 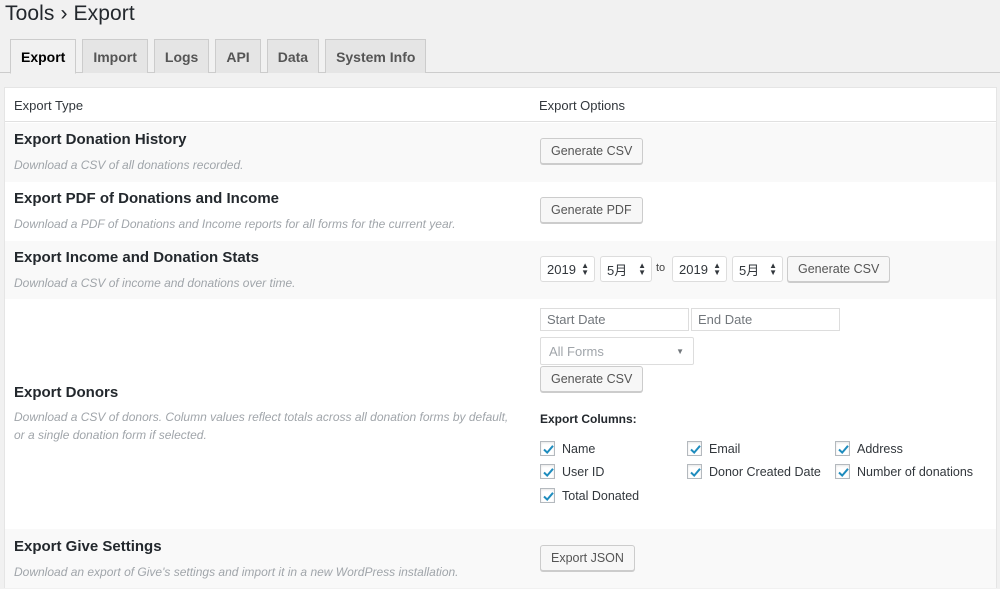 What do you see at coordinates (614, 319) in the screenshot?
I see `start-date-input: Start Date` at bounding box center [614, 319].